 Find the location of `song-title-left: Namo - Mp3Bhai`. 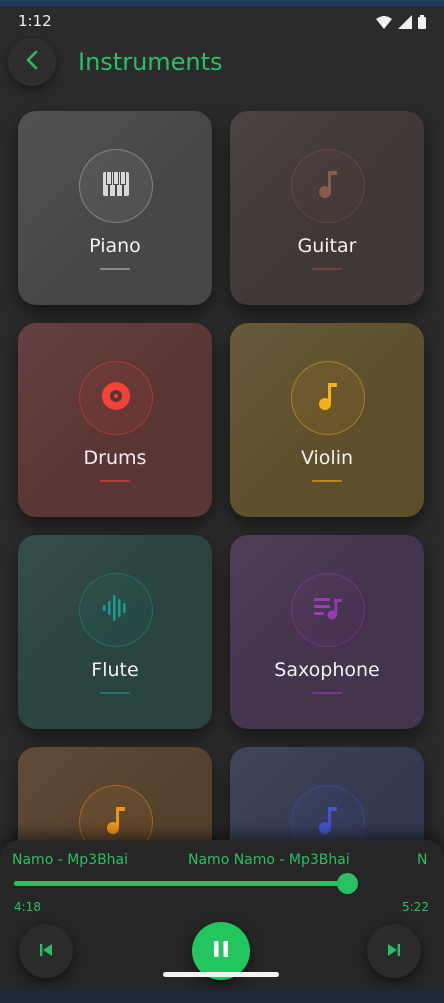

song-title-left: Namo - Mp3Bhai is located at coordinates (70, 860).